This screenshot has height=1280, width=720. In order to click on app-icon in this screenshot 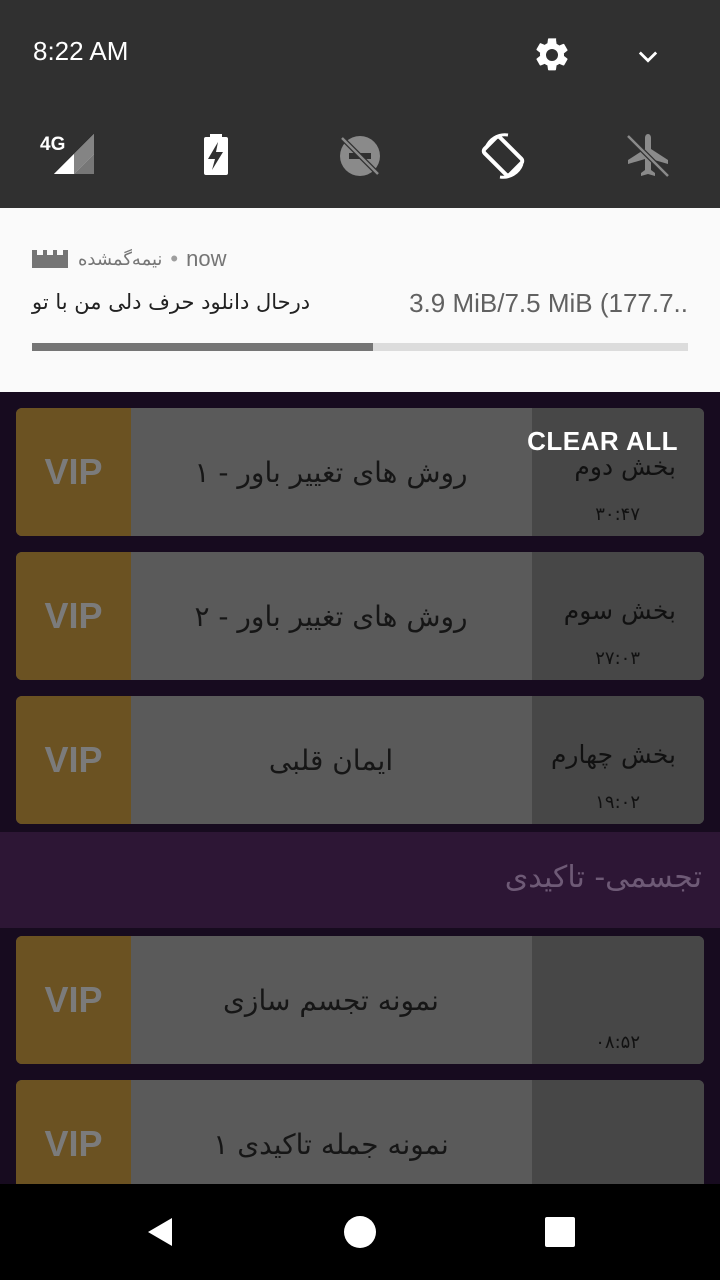, I will do `click(50, 259)`.